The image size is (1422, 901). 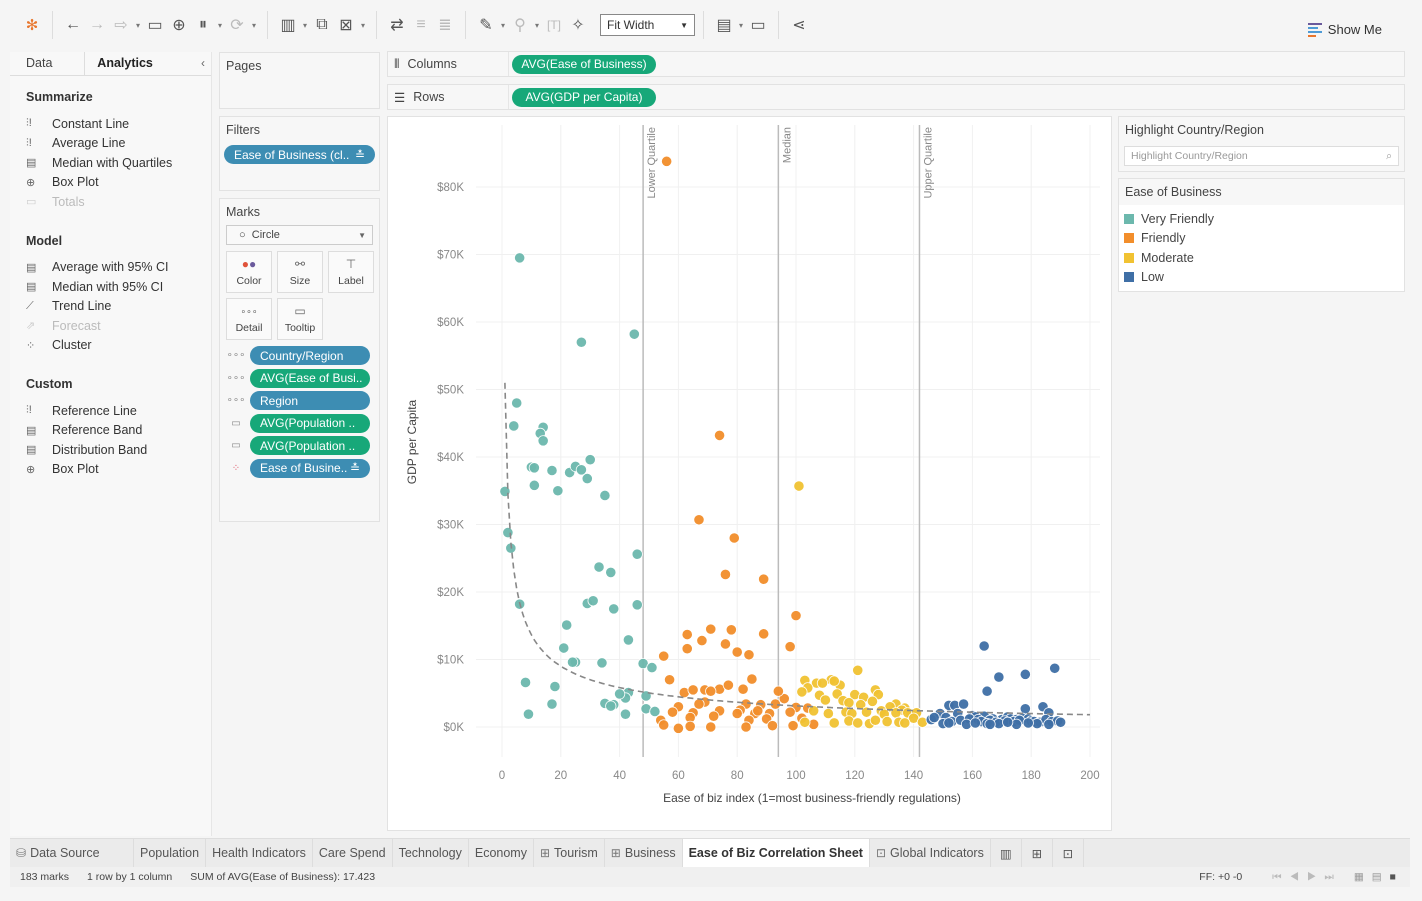 I want to click on sheet-tab-population: Population, so click(x=170, y=853).